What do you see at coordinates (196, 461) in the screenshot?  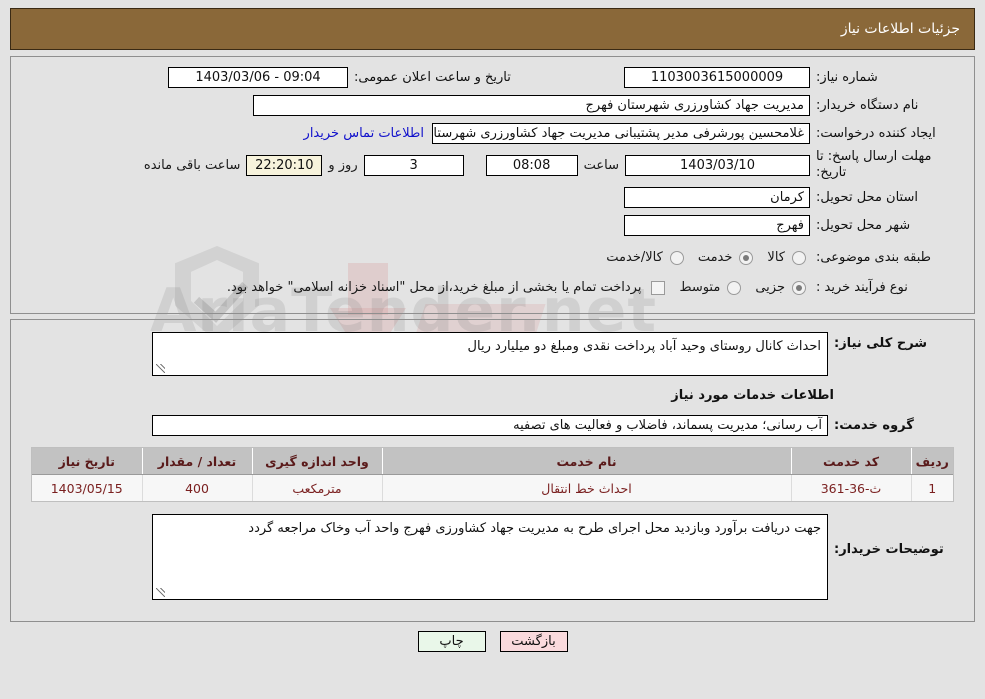 I see `col-quantity: تعداد / مقدار` at bounding box center [196, 461].